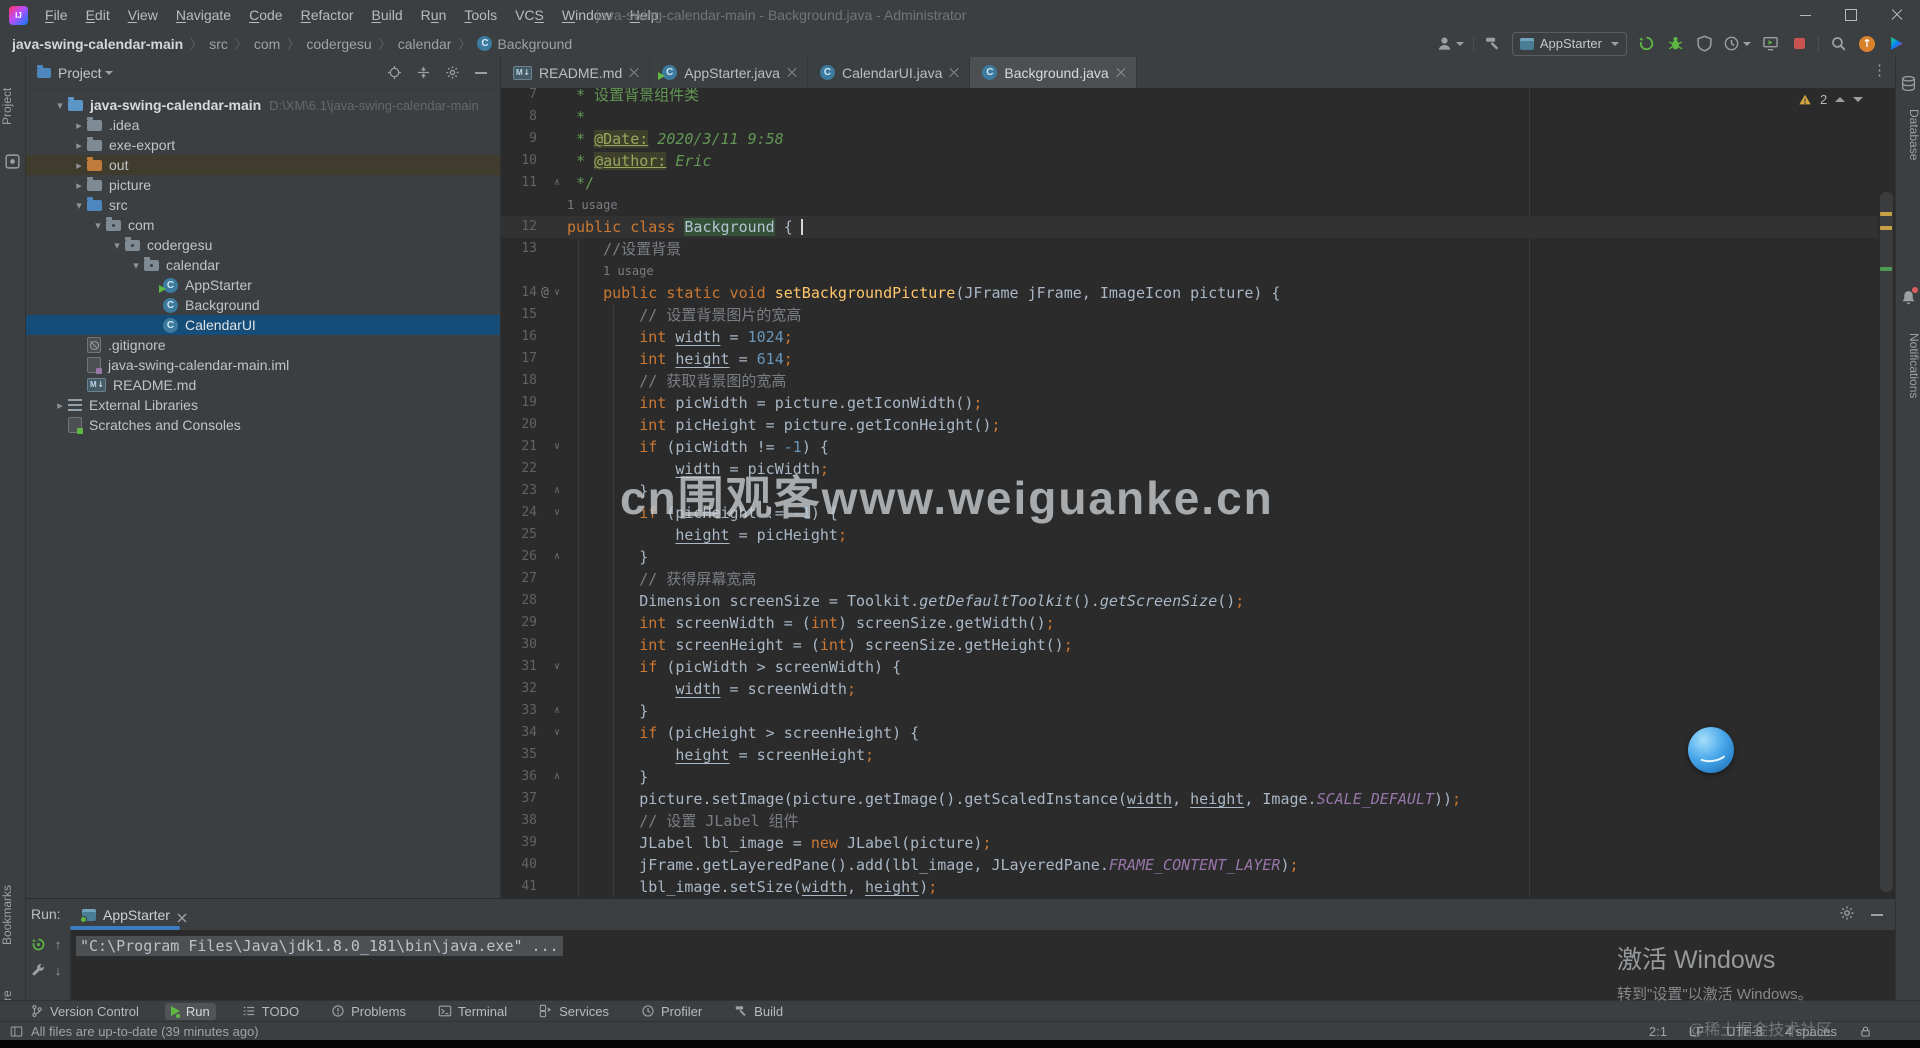  What do you see at coordinates (190, 1011) in the screenshot?
I see `tool-window-button-run: Run` at bounding box center [190, 1011].